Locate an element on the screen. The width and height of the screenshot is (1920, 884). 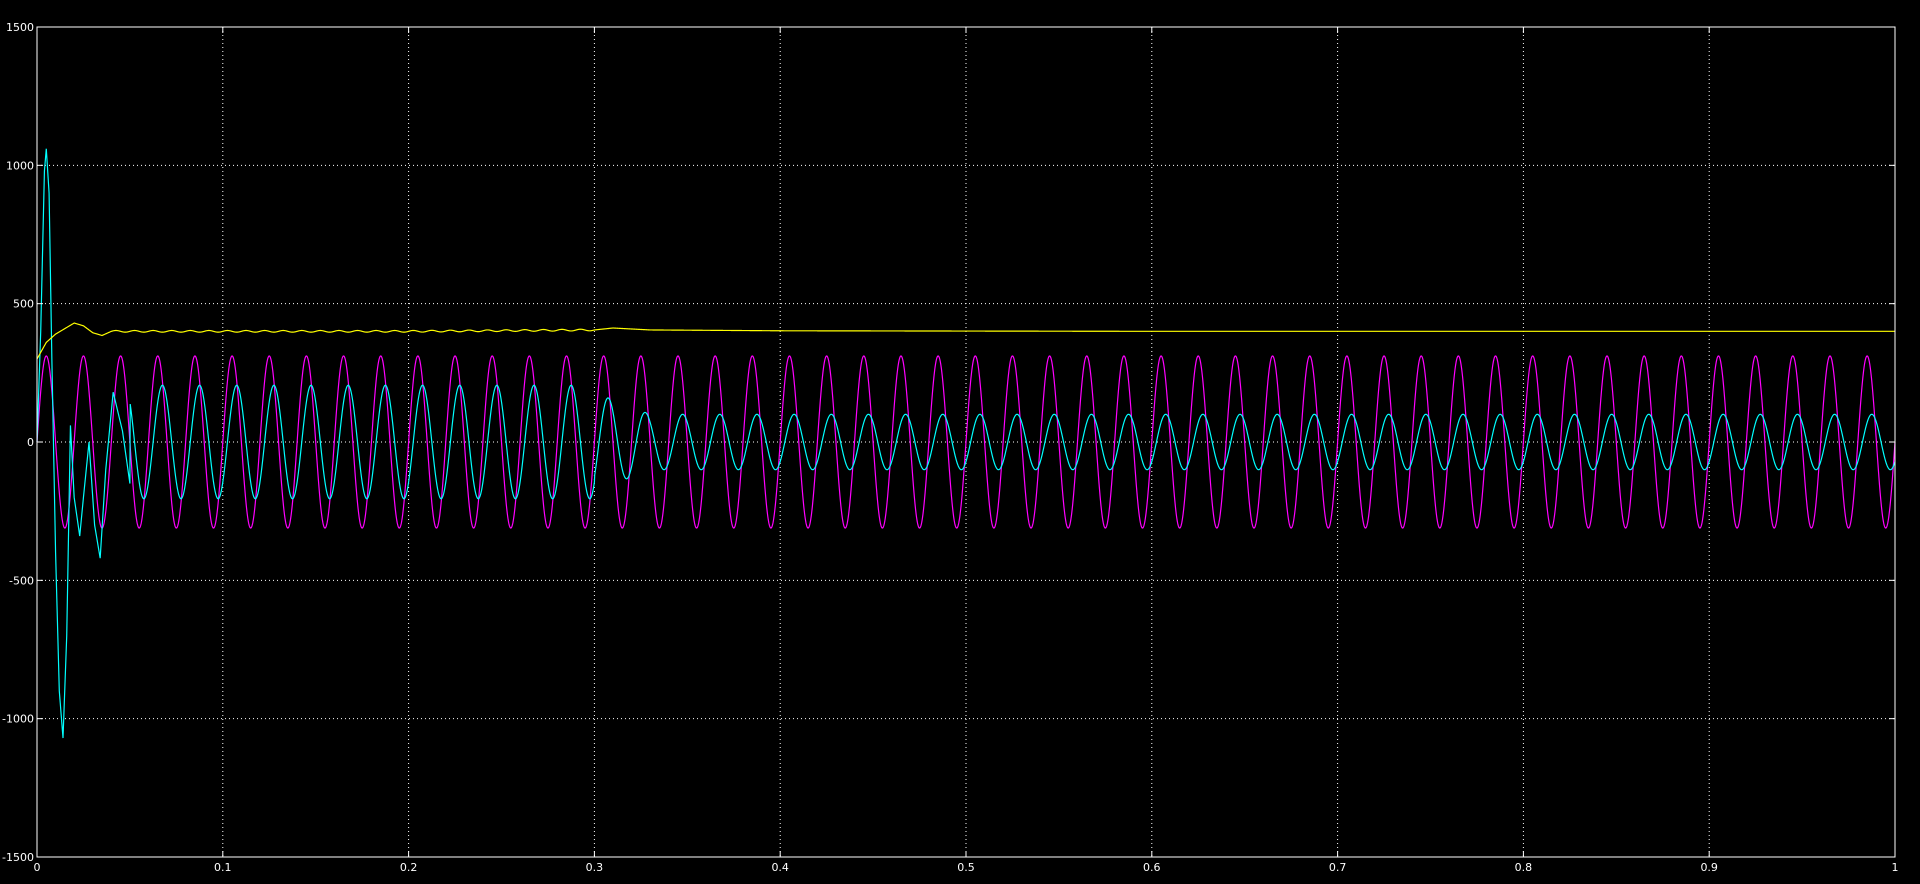
x-tick-label: 0.7 is located at coordinates (1338, 867).